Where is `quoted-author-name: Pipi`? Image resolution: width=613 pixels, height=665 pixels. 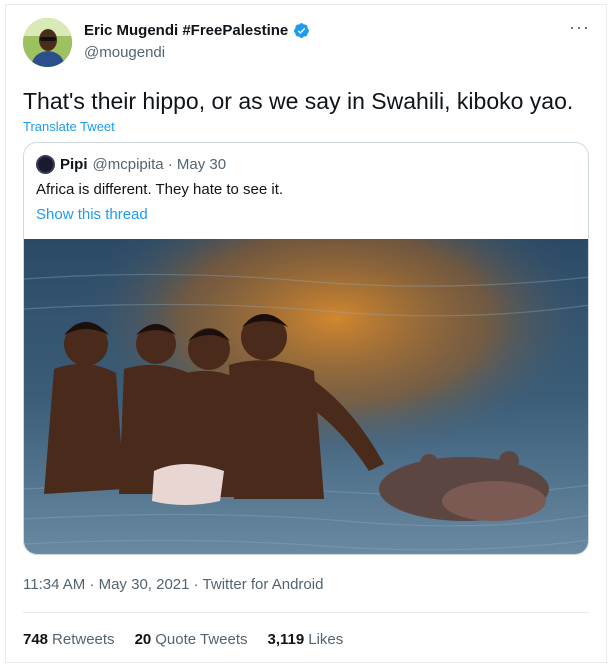
quoted-author-name: Pipi is located at coordinates (74, 164).